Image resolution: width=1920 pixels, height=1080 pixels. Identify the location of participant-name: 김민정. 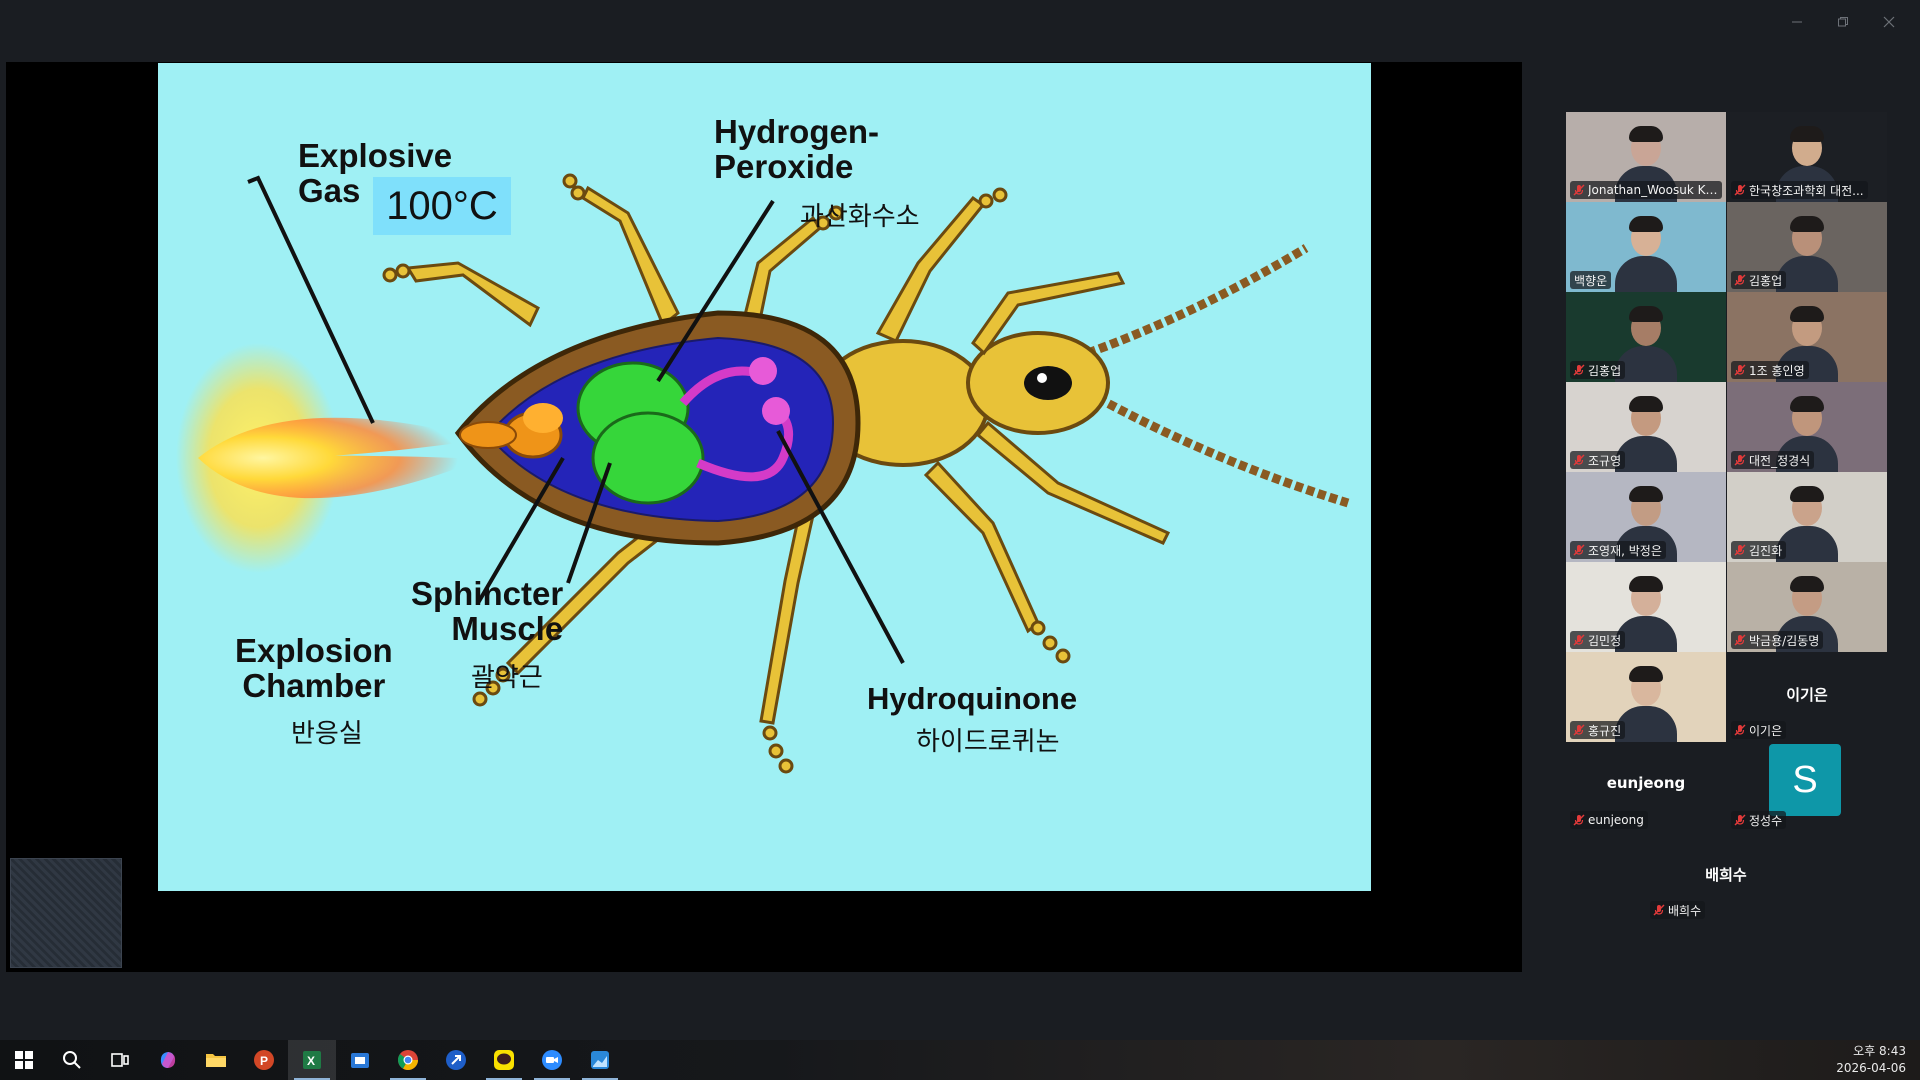
(1605, 640).